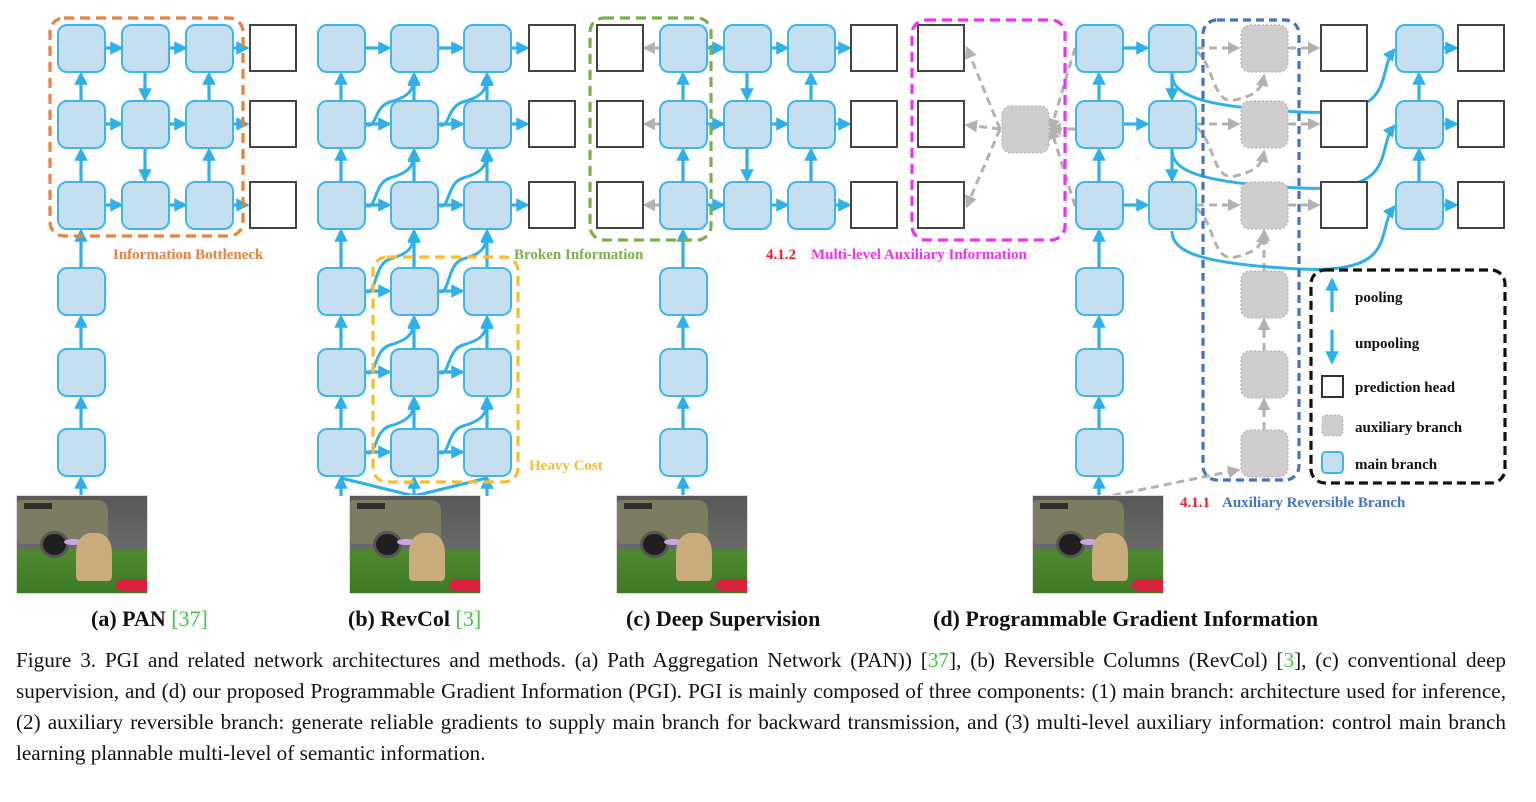  What do you see at coordinates (1125, 618) in the screenshot?
I see `panel-title-d: (d) Programmable Gradient Information` at bounding box center [1125, 618].